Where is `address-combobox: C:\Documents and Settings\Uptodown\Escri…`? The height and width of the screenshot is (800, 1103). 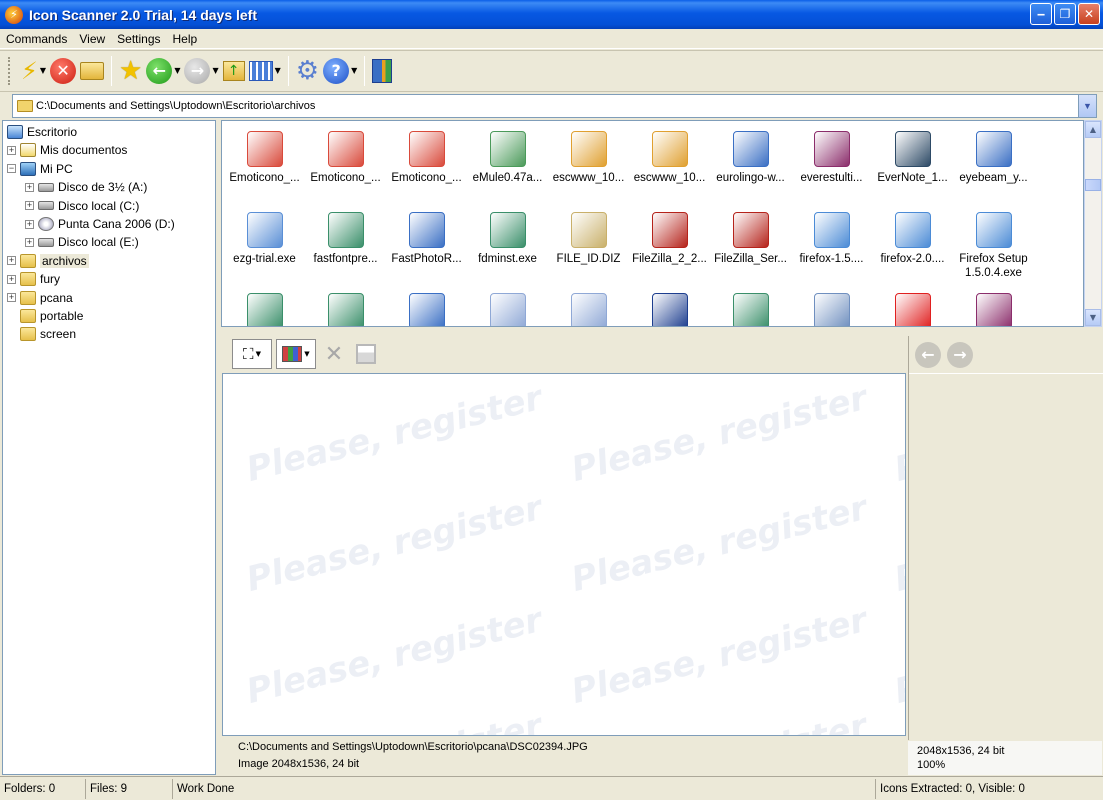 address-combobox: C:\Documents and Settings\Uptodown\Escri… is located at coordinates (554, 106).